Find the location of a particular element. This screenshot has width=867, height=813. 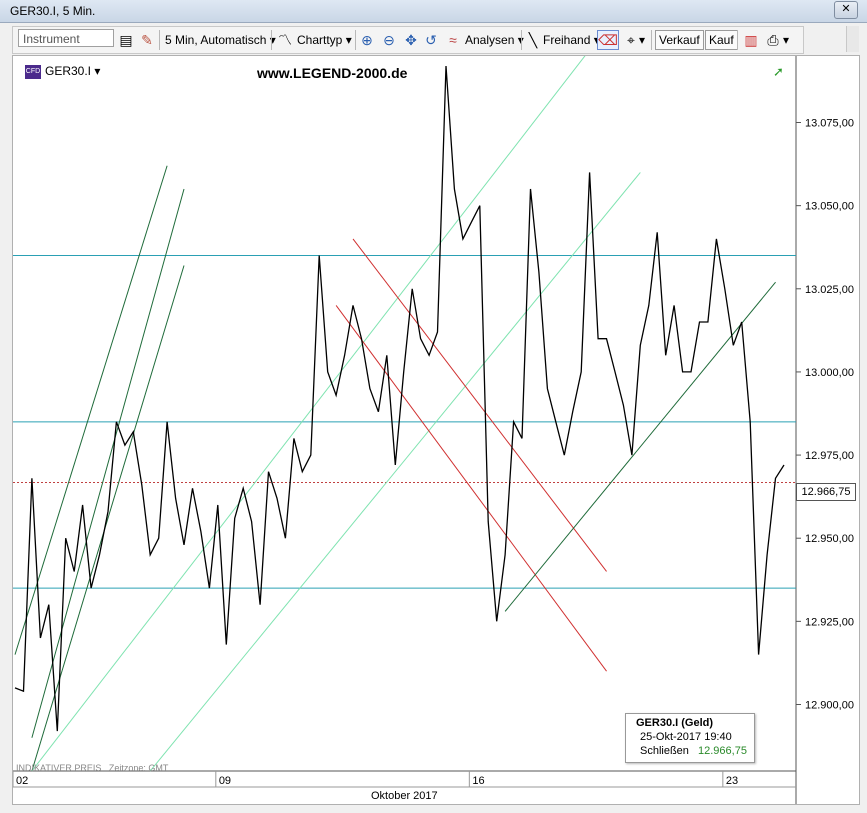

month-label: Oktober 2017 is located at coordinates (404, 796).